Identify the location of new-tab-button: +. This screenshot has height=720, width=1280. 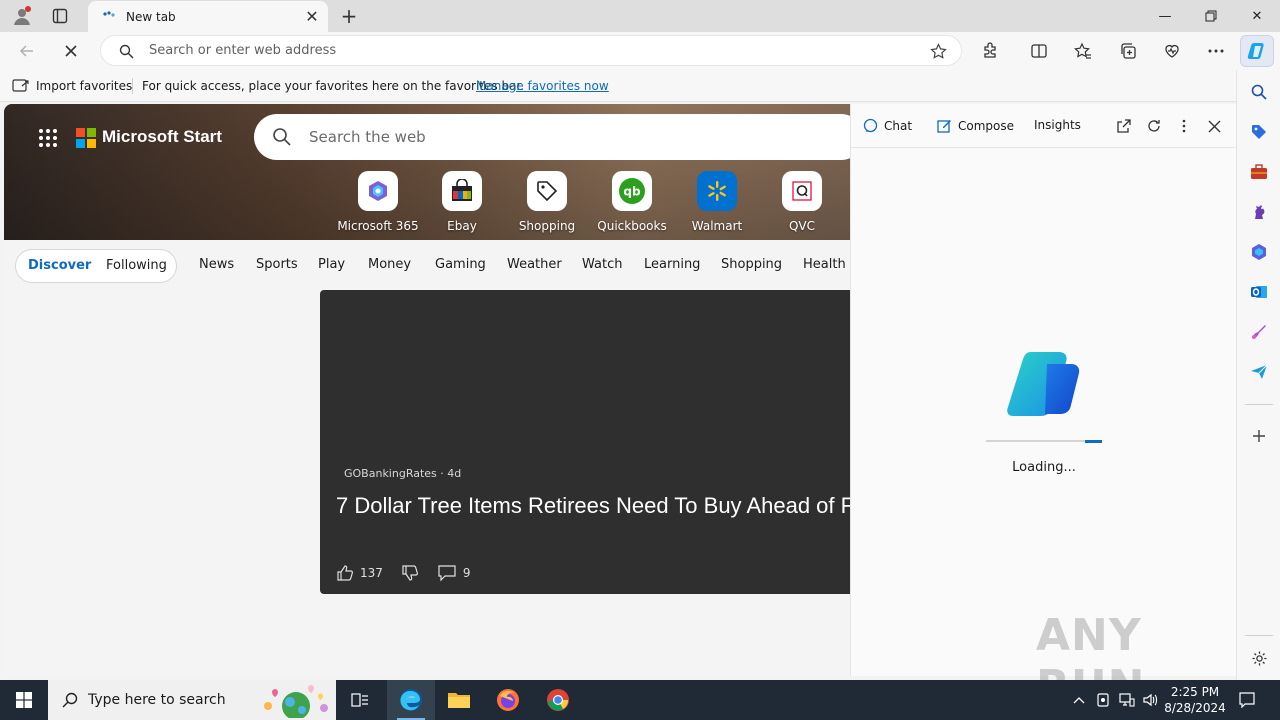
(349, 16).